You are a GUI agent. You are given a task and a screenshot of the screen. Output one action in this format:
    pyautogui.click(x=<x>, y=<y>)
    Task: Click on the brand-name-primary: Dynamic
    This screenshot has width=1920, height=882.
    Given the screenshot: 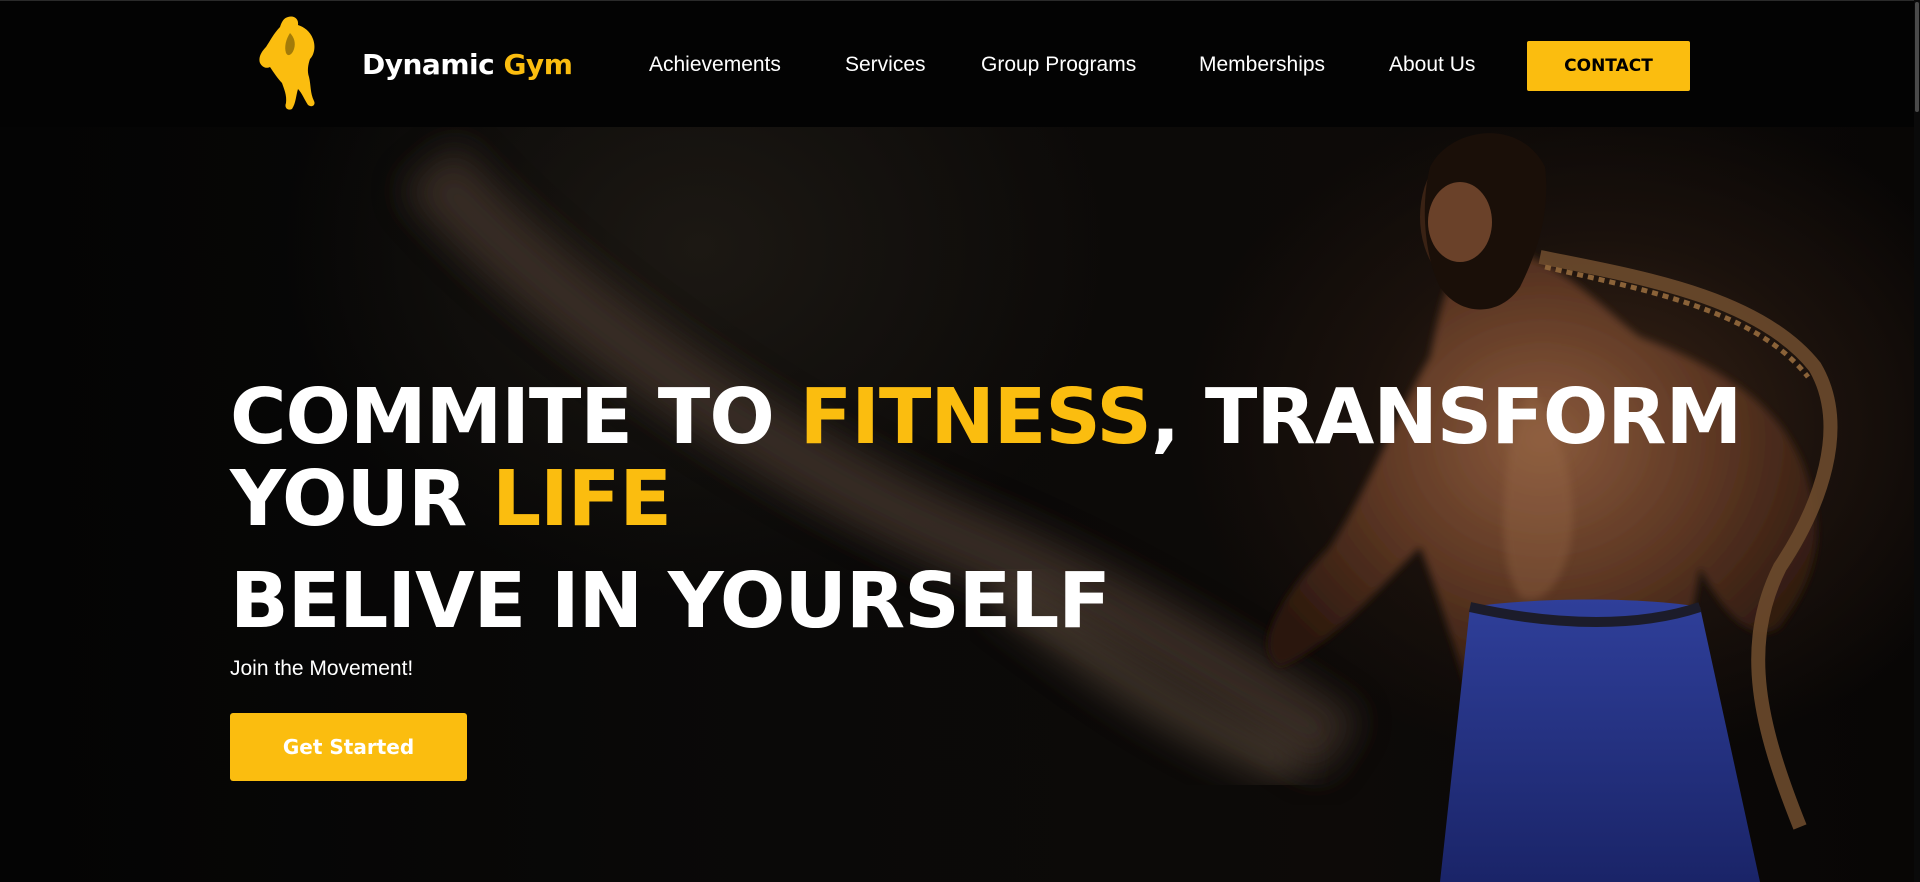 What is the action you would take?
    pyautogui.click(x=428, y=64)
    